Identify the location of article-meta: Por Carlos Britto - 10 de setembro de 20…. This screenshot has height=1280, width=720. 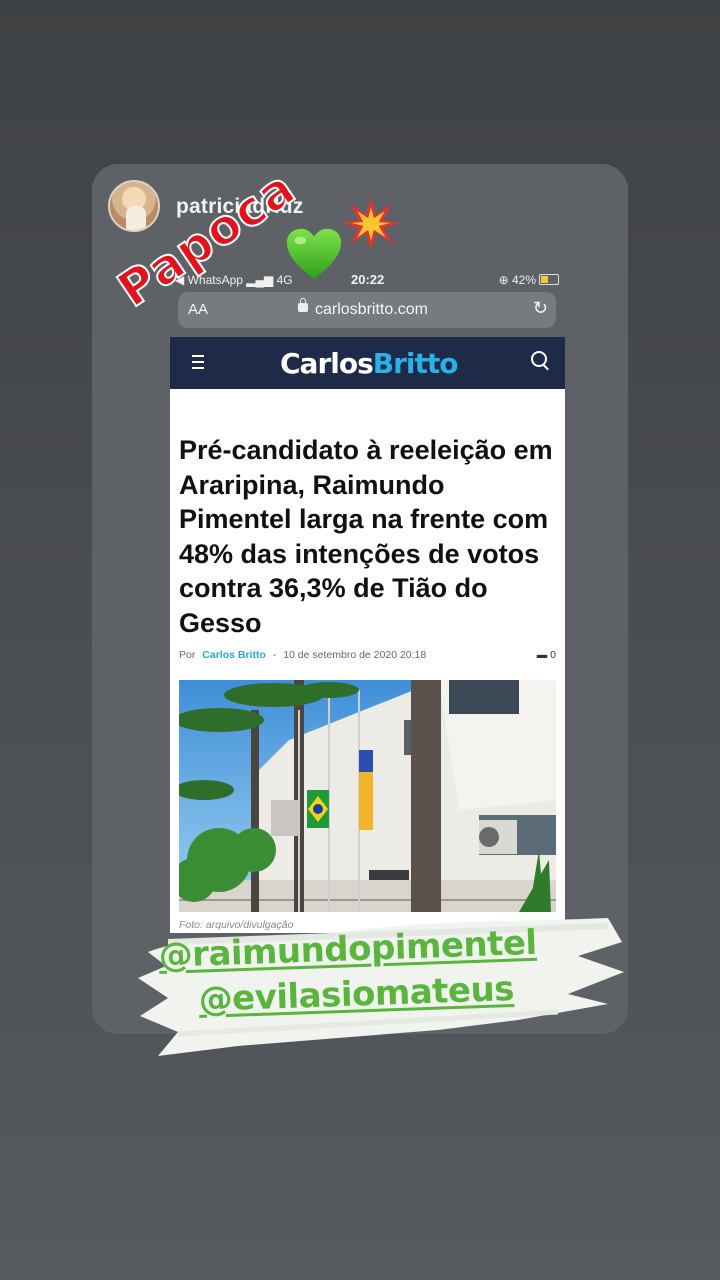
(367, 655).